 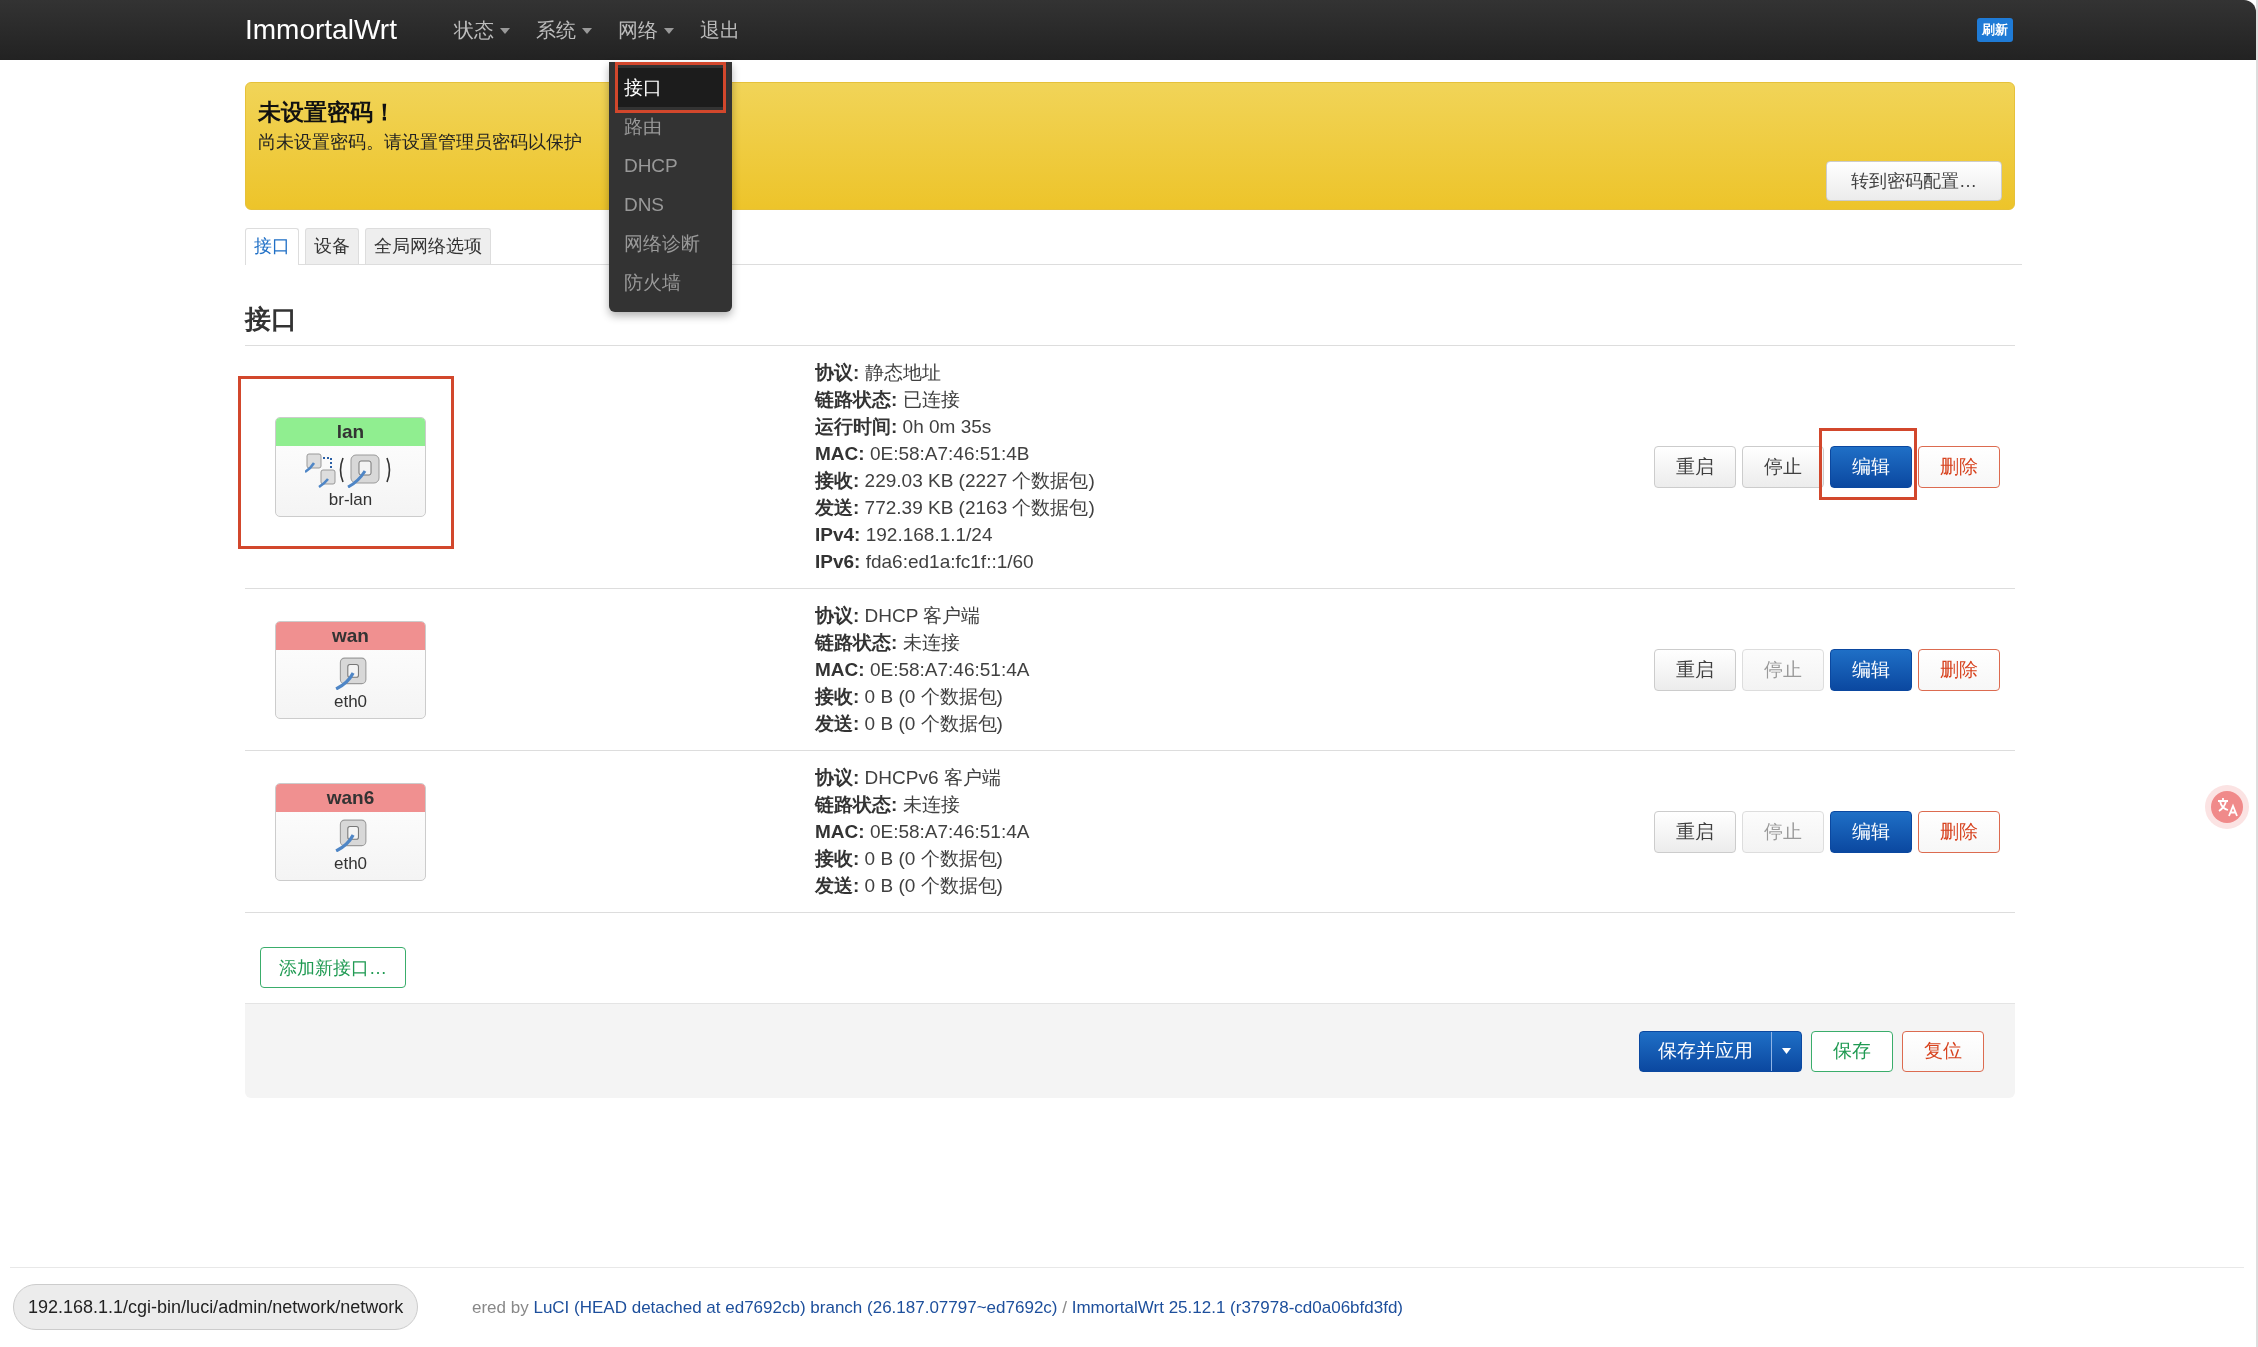 I want to click on interface-badge: lan br-lan, so click(x=350, y=467).